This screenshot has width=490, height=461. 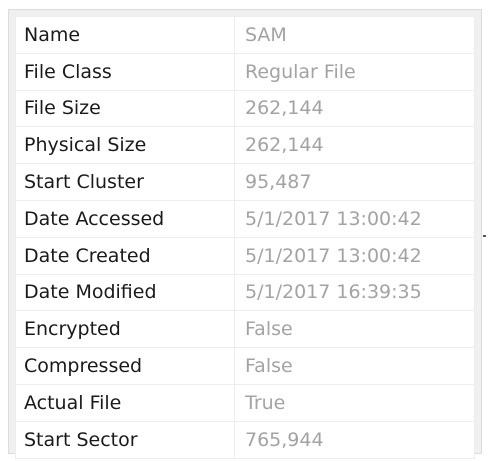 I want to click on property-row-date-modified: Date Modified 5/1/2017 16:39:35, so click(x=245, y=292).